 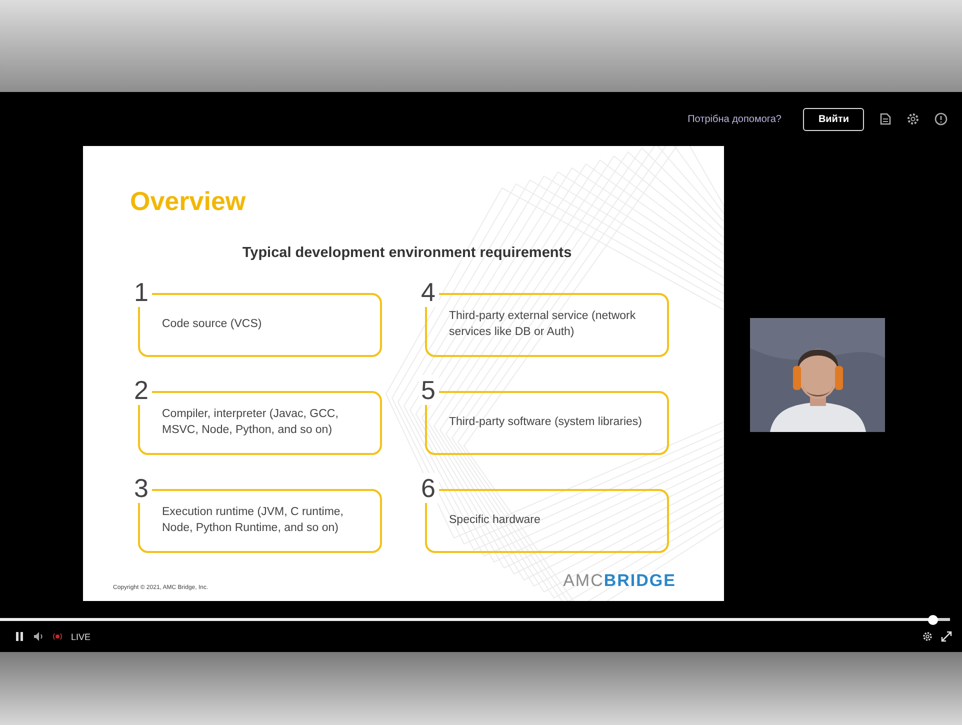 What do you see at coordinates (885, 119) in the screenshot?
I see `document-icon` at bounding box center [885, 119].